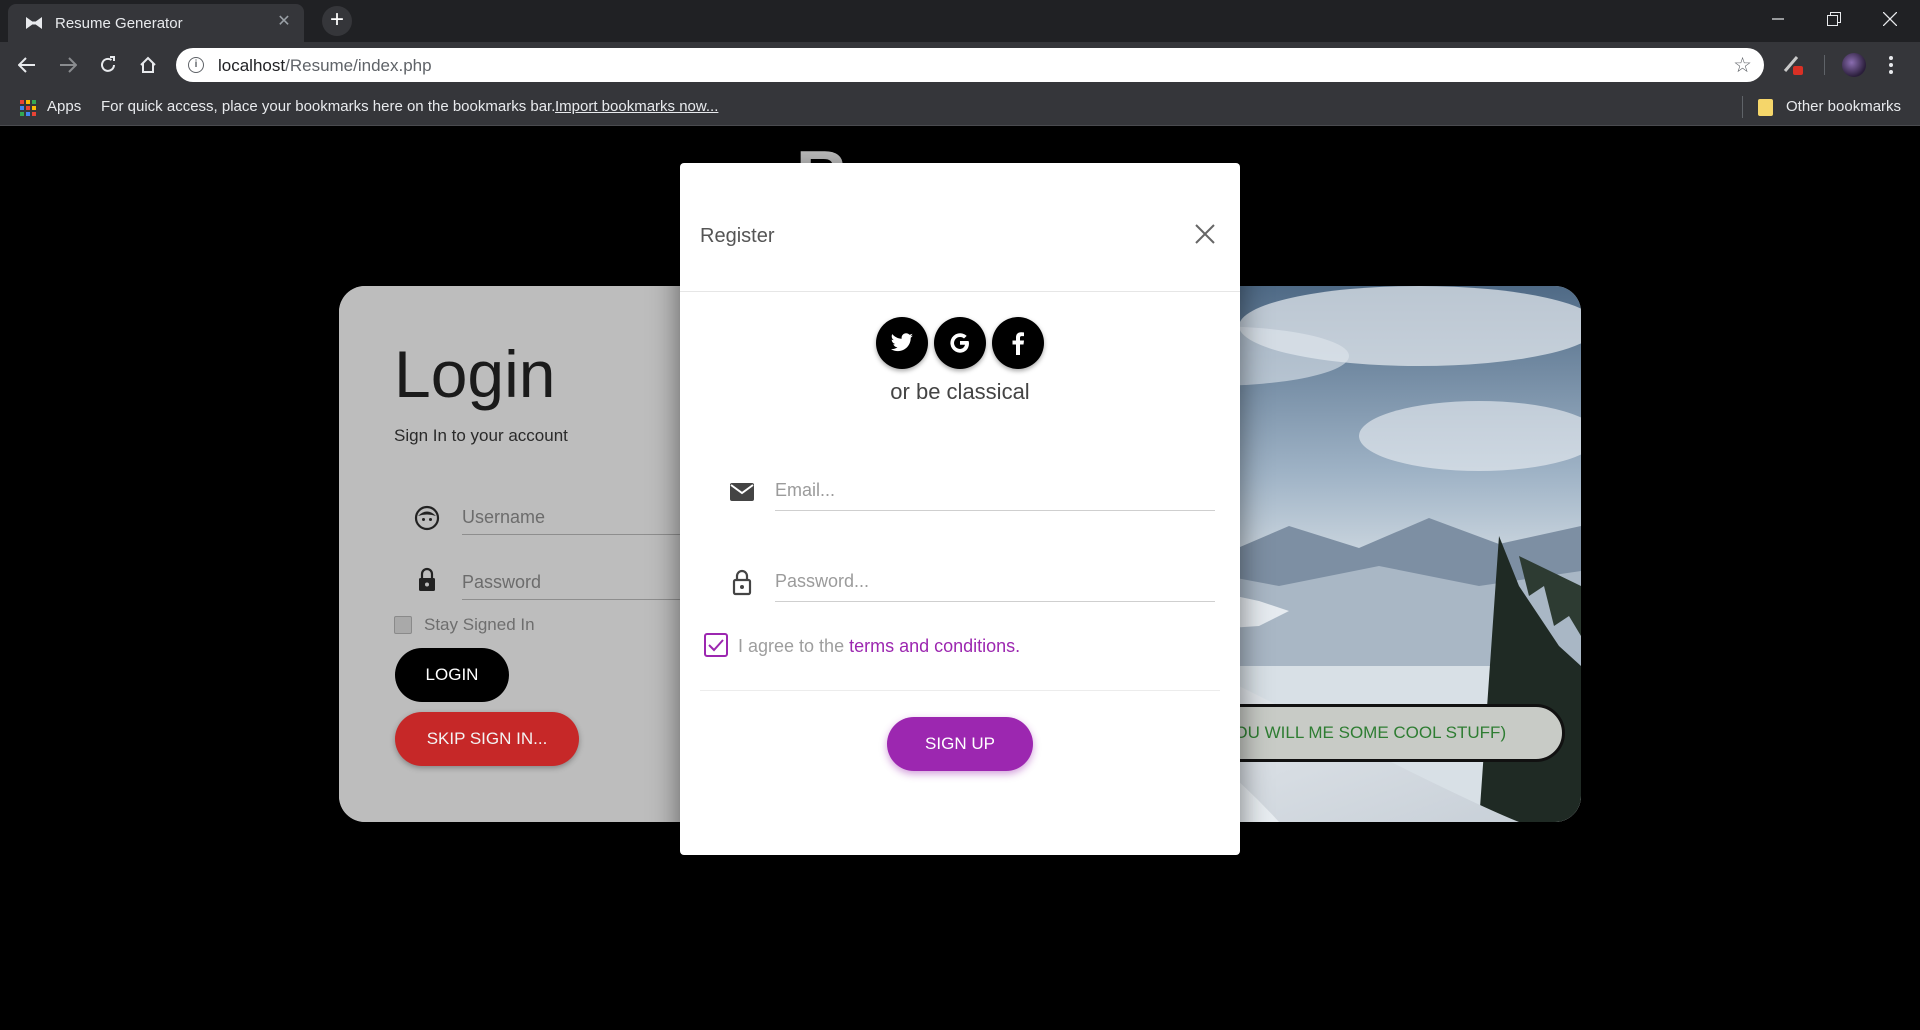  I want to click on terms-checkbox, so click(716, 645).